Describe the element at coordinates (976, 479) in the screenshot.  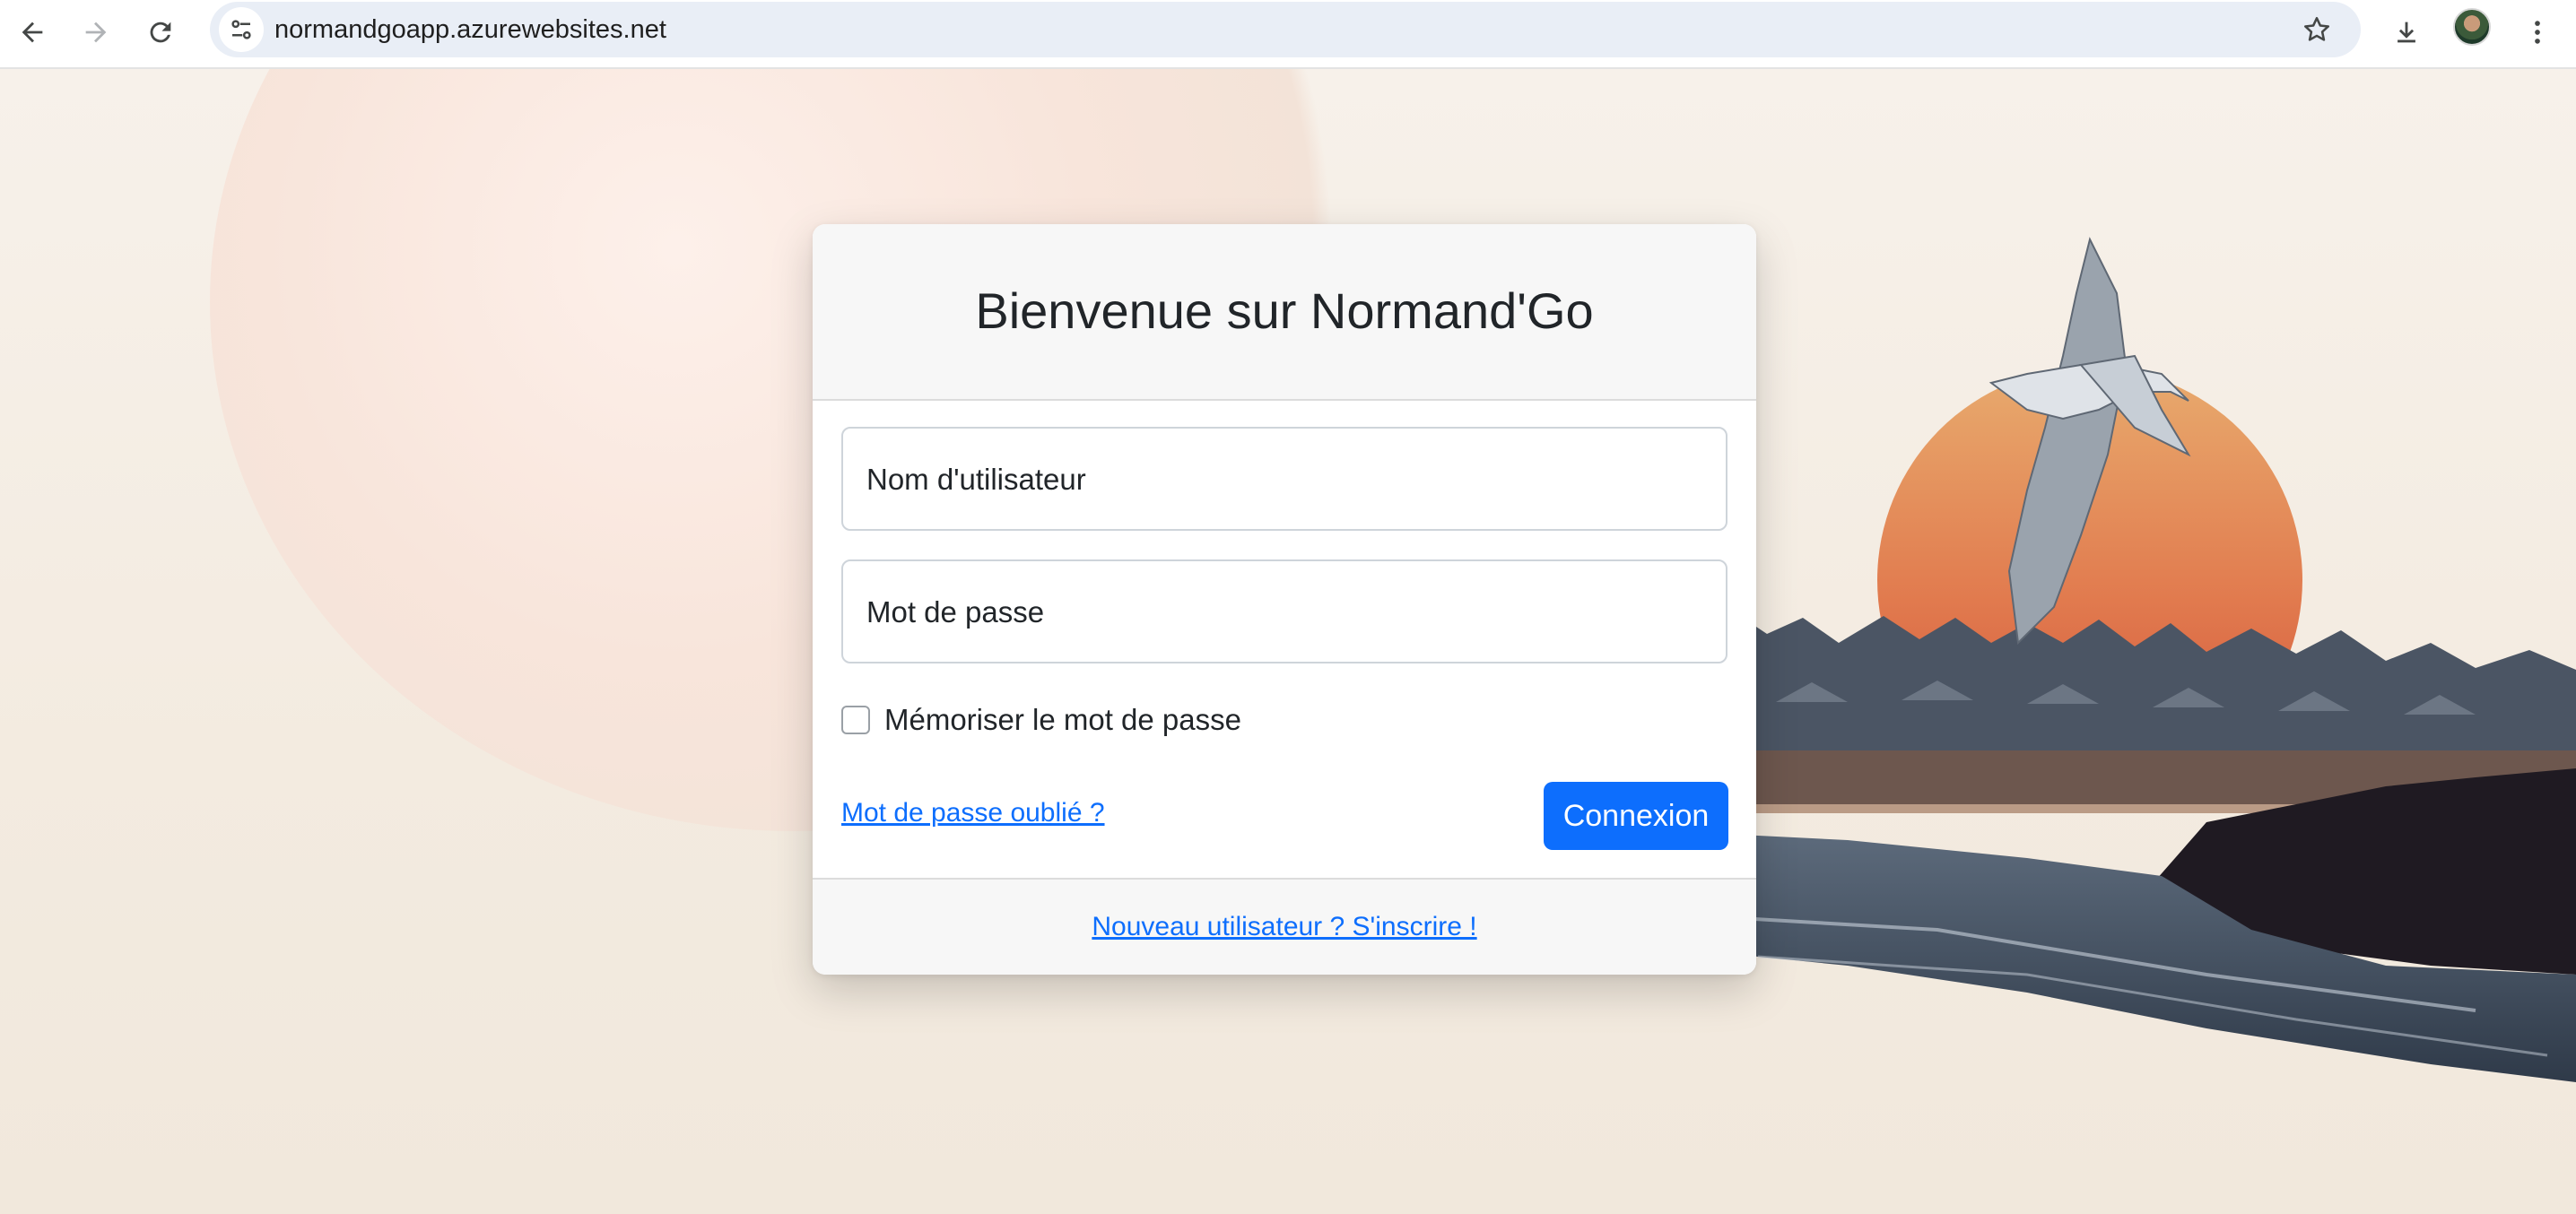
I see `username-placeholder: Nom d'utilisateur` at that location.